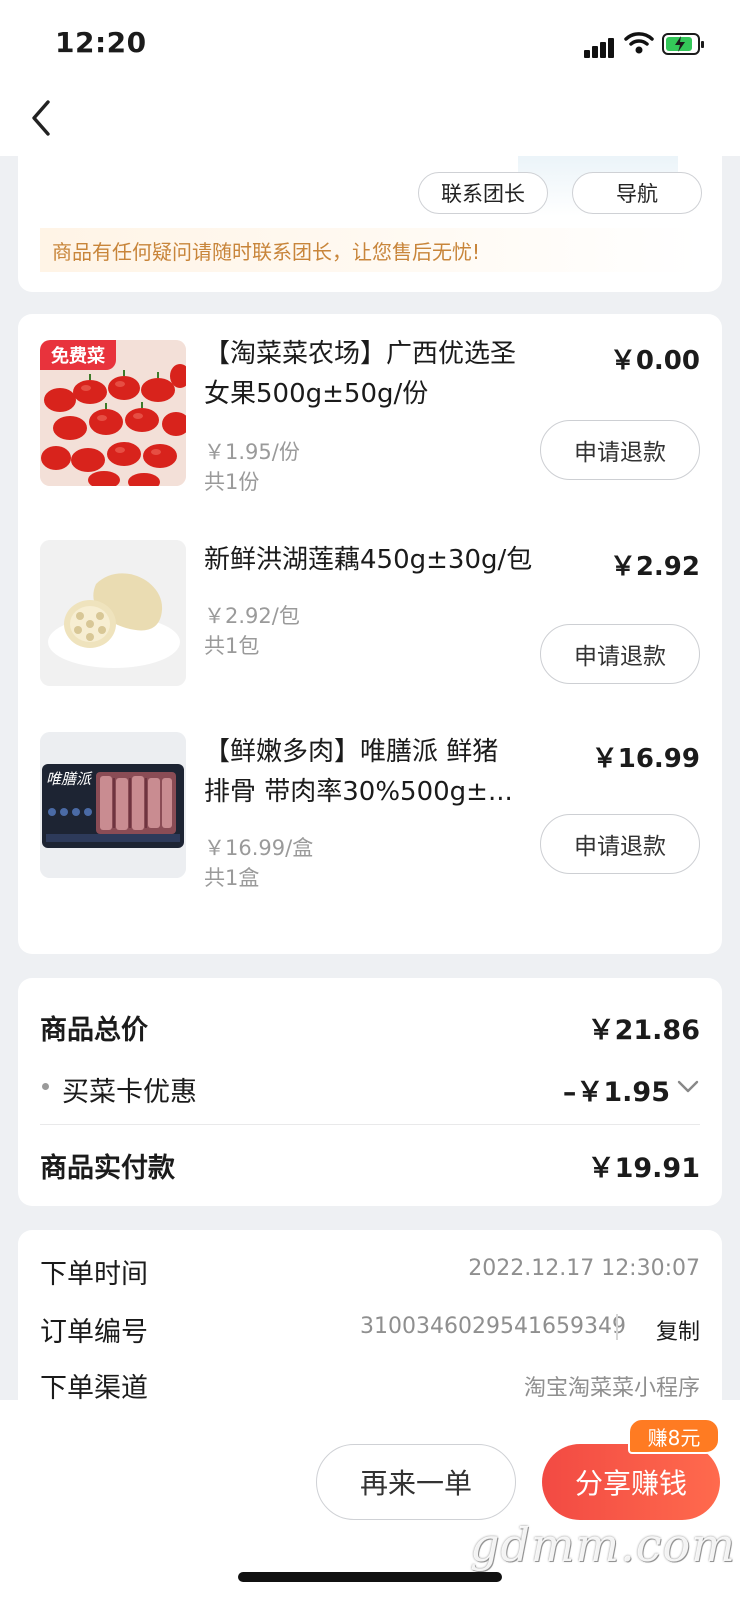 This screenshot has width=740, height=1600. What do you see at coordinates (69, 779) in the screenshot?
I see `pack-brand-logo: 唯膳派` at bounding box center [69, 779].